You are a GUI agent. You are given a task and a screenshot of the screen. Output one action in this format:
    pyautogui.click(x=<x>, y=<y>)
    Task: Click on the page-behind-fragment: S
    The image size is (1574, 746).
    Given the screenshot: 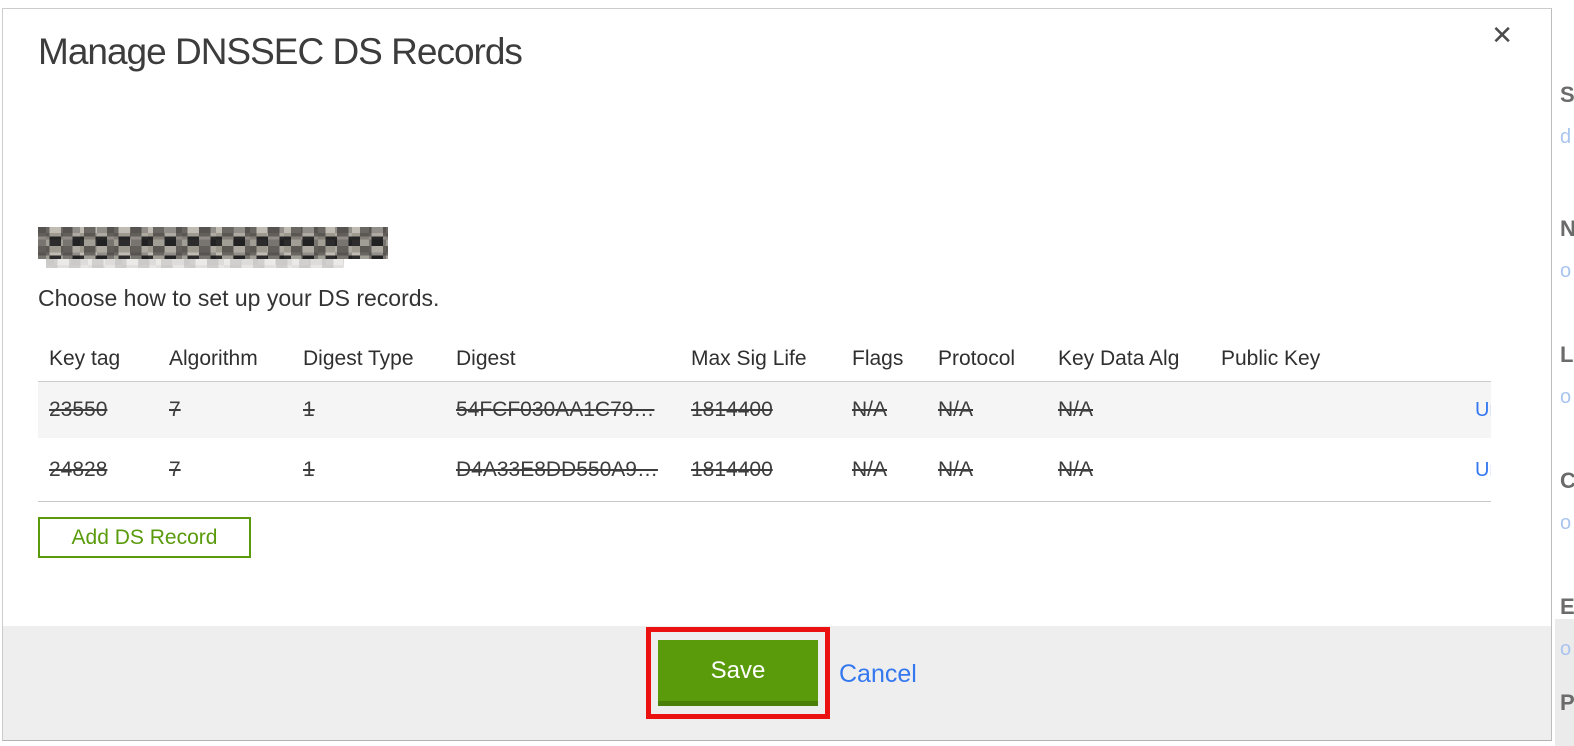 What is the action you would take?
    pyautogui.click(x=1567, y=94)
    